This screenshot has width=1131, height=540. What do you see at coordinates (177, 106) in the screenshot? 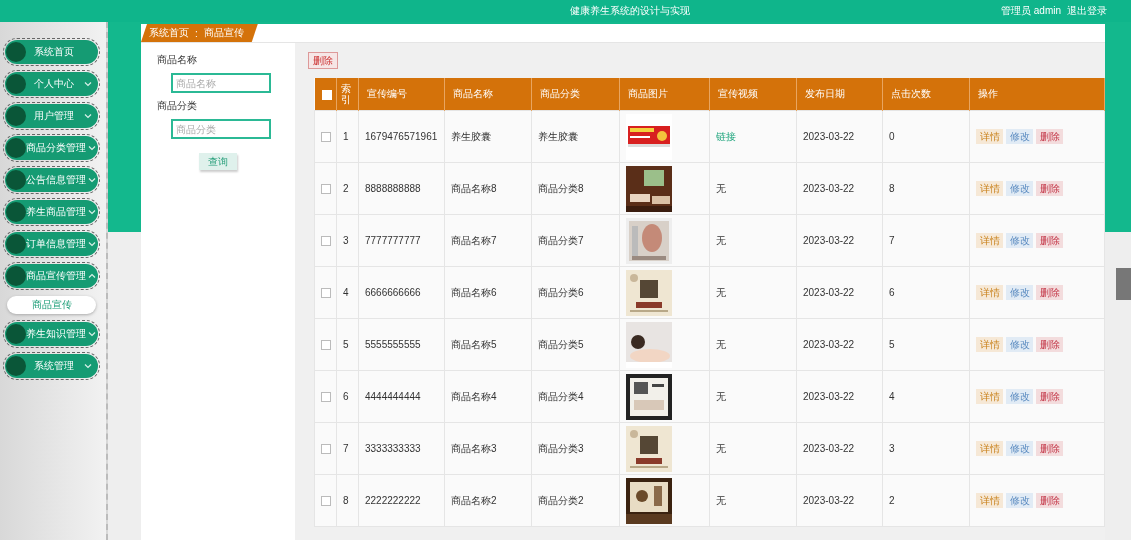
I see `field-label: 商品分类` at bounding box center [177, 106].